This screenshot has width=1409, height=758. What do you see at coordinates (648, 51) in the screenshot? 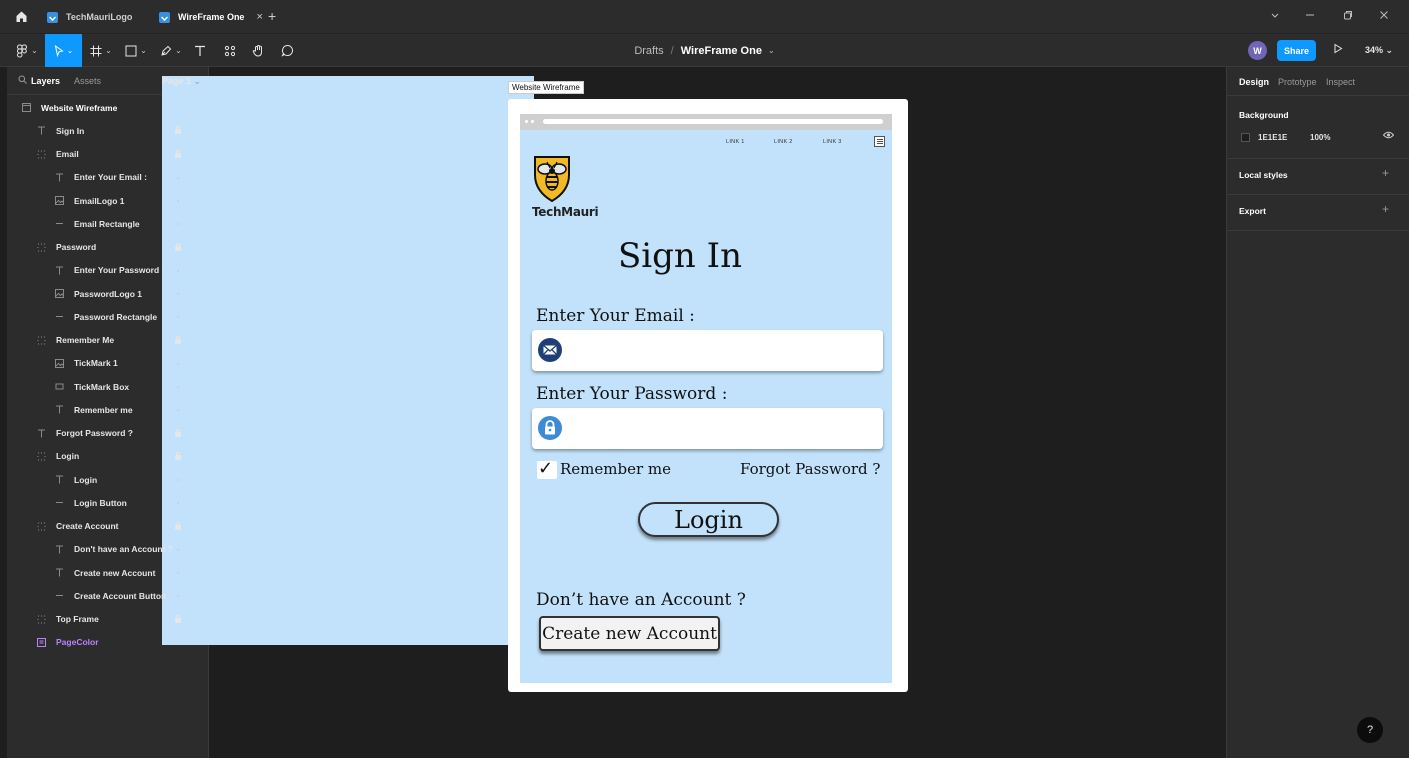
I see `breadcrumb-folder: Drafts` at bounding box center [648, 51].